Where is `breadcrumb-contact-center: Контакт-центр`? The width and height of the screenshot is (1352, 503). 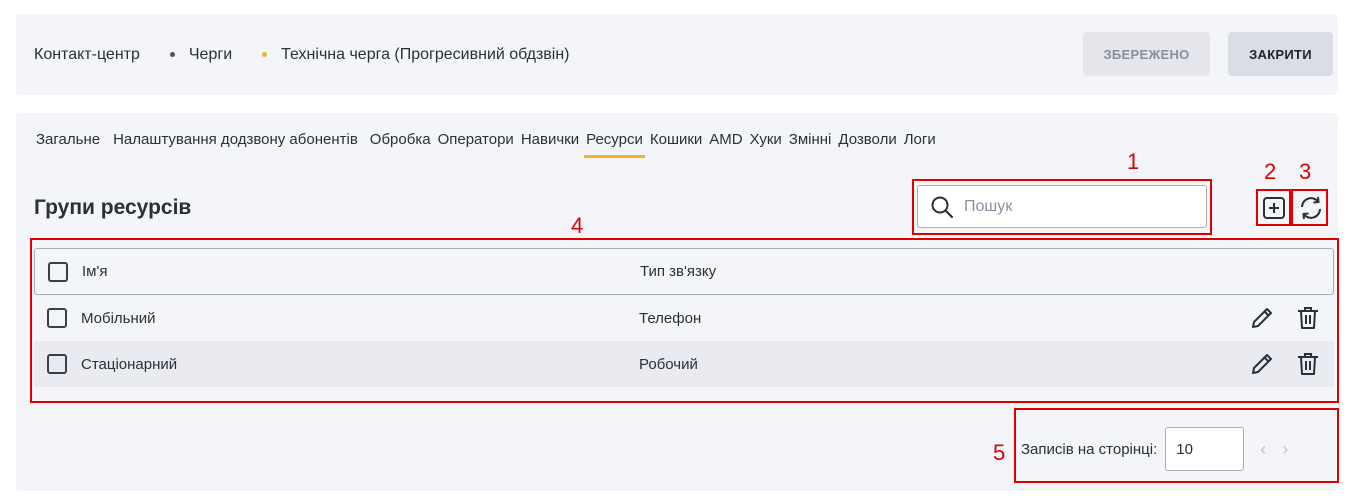 breadcrumb-contact-center: Контакт-центр is located at coordinates (87, 55).